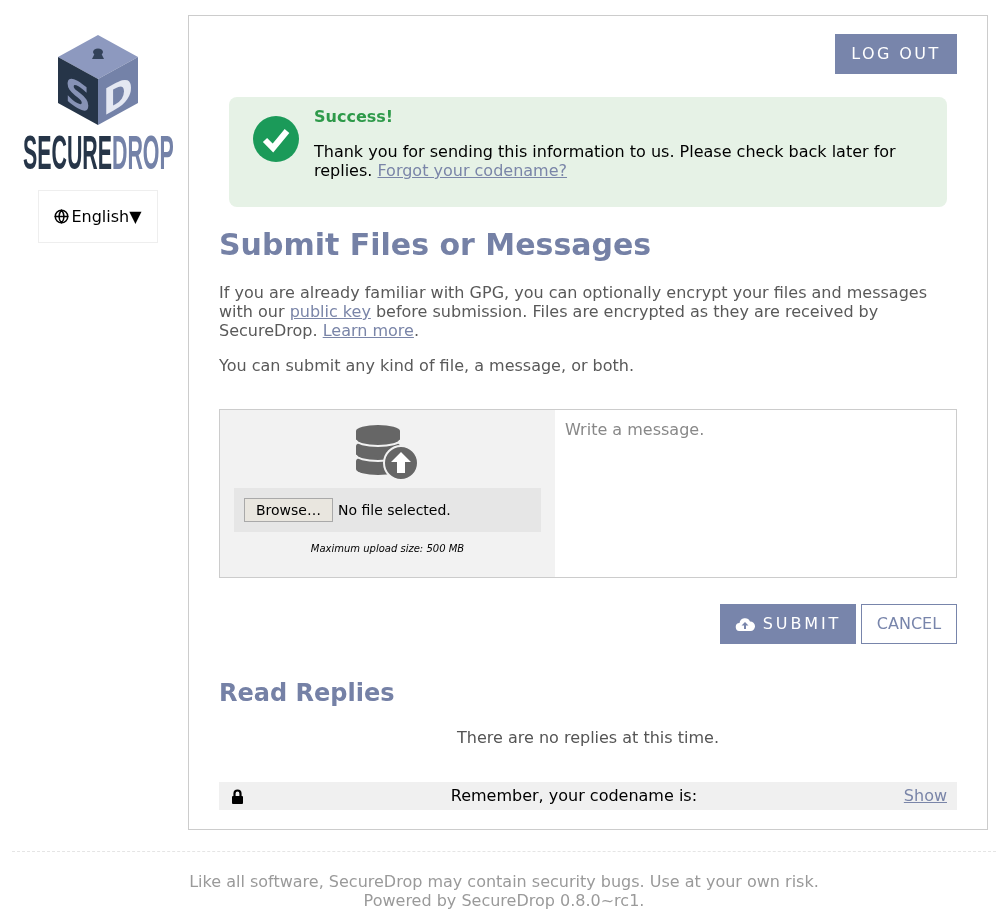 This screenshot has height=924, width=1008. Describe the element at coordinates (276, 139) in the screenshot. I see `check-circle-icon` at that location.